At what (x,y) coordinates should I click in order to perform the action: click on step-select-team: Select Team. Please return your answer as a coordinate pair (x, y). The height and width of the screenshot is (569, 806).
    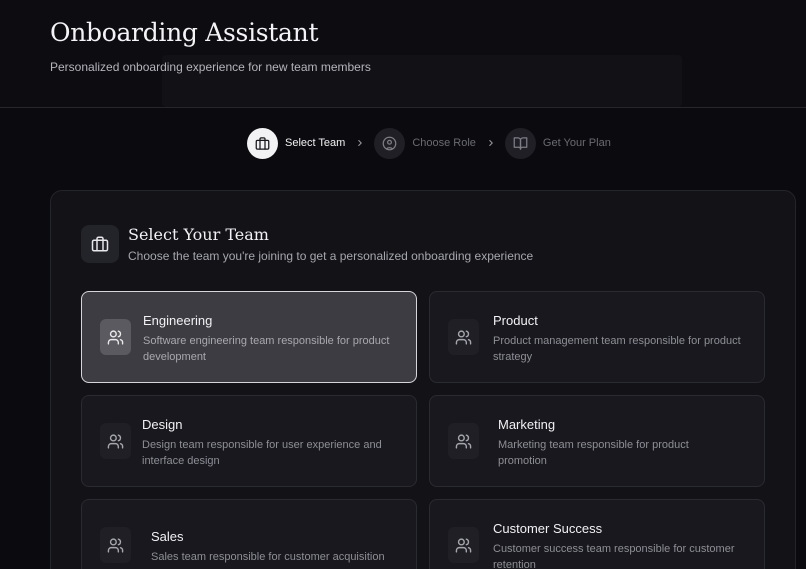
    Looking at the image, I should click on (296, 143).